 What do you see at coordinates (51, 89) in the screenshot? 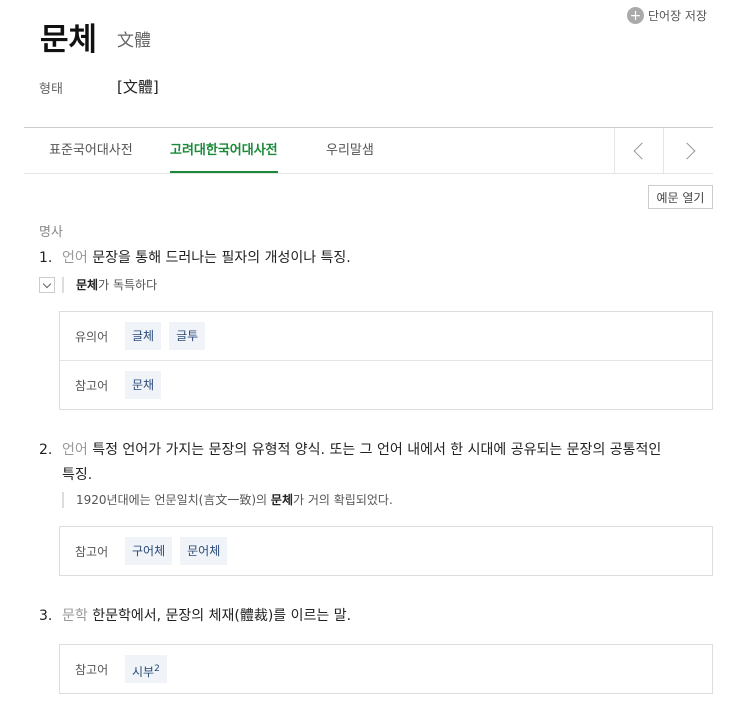
I see `form-label: 형태` at bounding box center [51, 89].